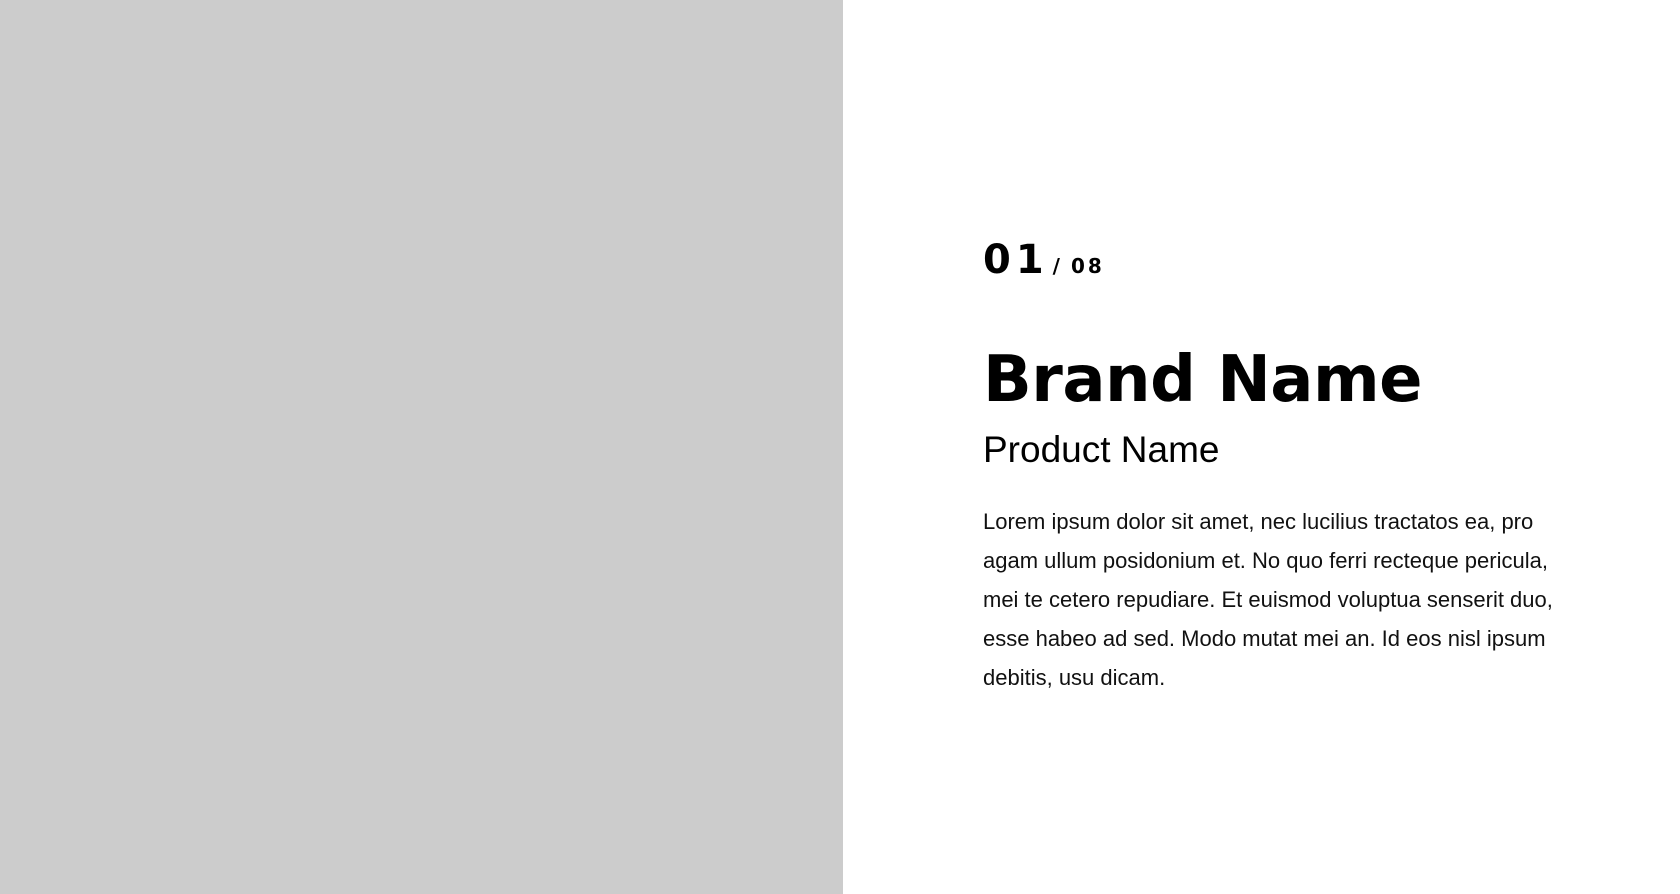 The width and height of the screenshot is (1680, 894). What do you see at coordinates (1101, 449) in the screenshot?
I see `product-name-subheading: Product Name` at bounding box center [1101, 449].